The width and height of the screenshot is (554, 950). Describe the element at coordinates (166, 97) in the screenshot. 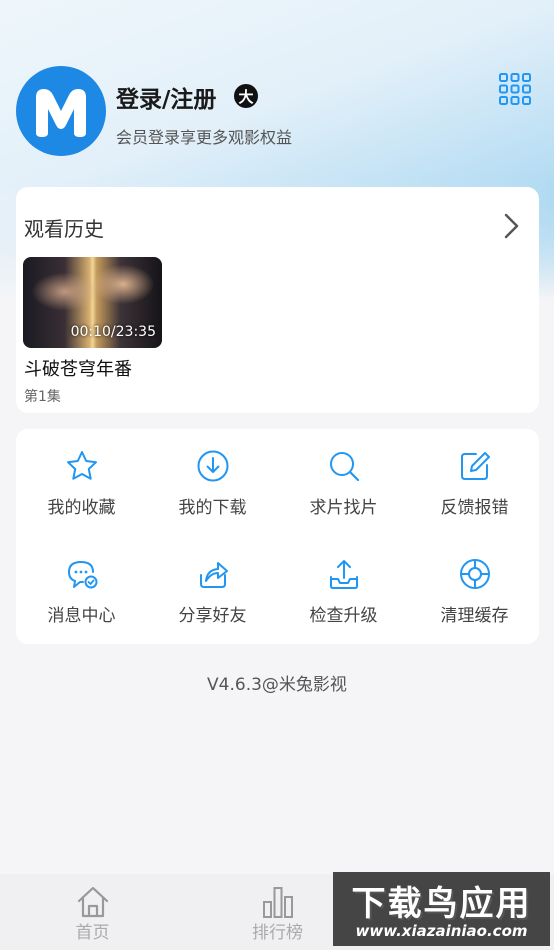

I see `login-register-link: 登录/注册` at that location.